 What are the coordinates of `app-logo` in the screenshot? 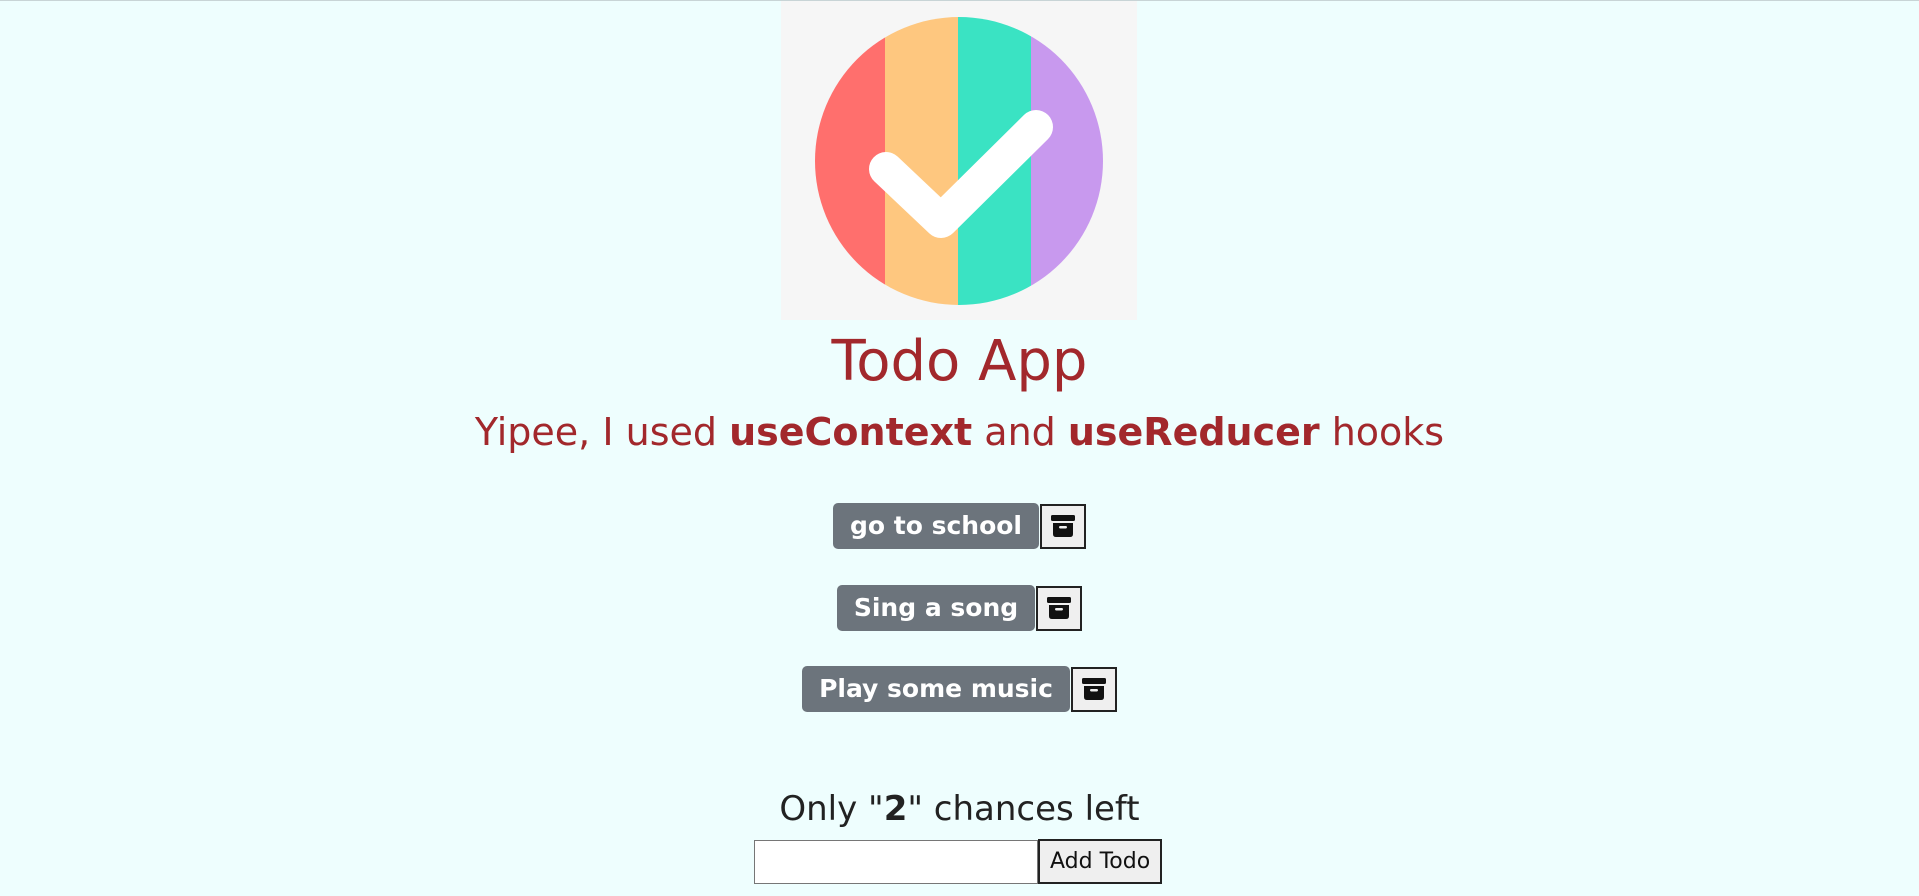 It's located at (959, 160).